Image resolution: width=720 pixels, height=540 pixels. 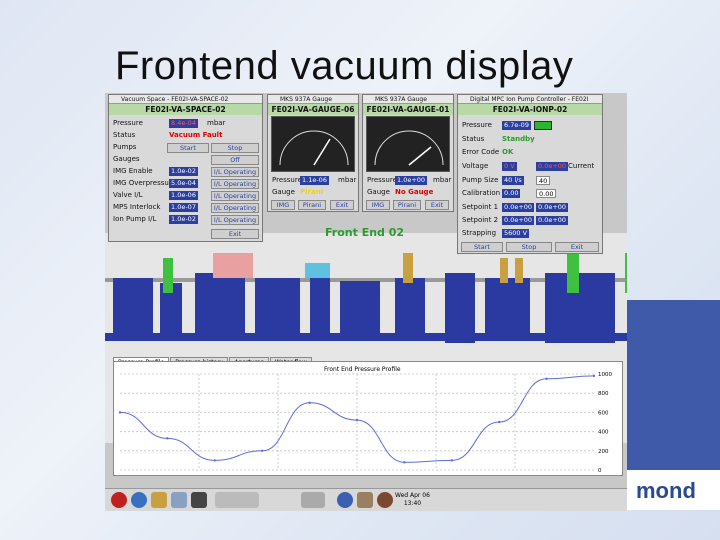 I want to click on panel-header: FE02I-VA-GAUGE-01, so click(x=408, y=109).